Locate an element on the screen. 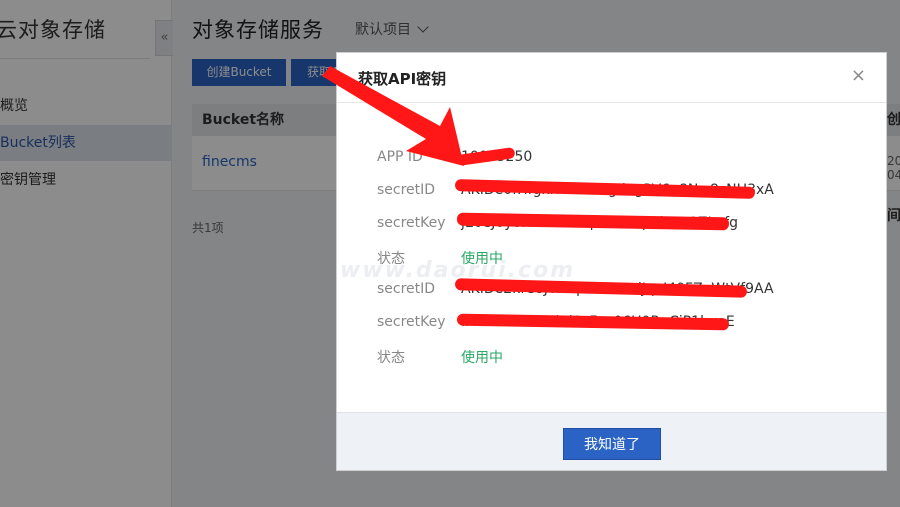 This screenshot has height=507, width=900. annotation-arrow-icon is located at coordinates (393, 116).